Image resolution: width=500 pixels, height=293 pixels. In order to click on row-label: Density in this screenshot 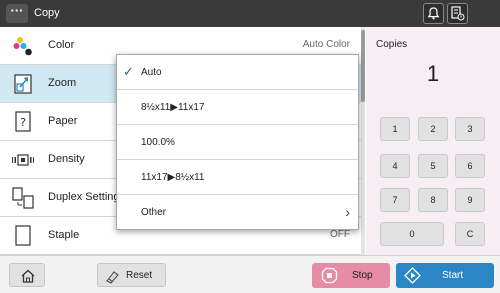, I will do `click(66, 159)`.